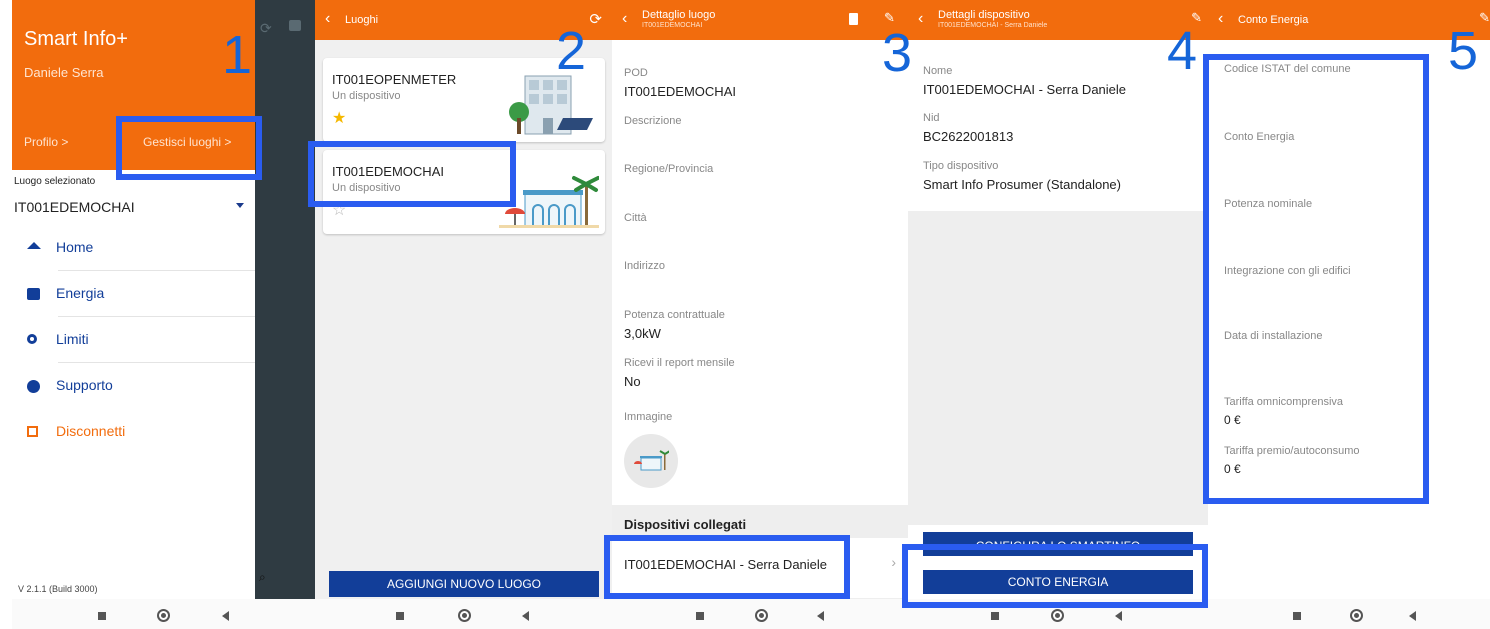  Describe the element at coordinates (339, 118) in the screenshot. I see `favorite-star-icon: ★` at that location.